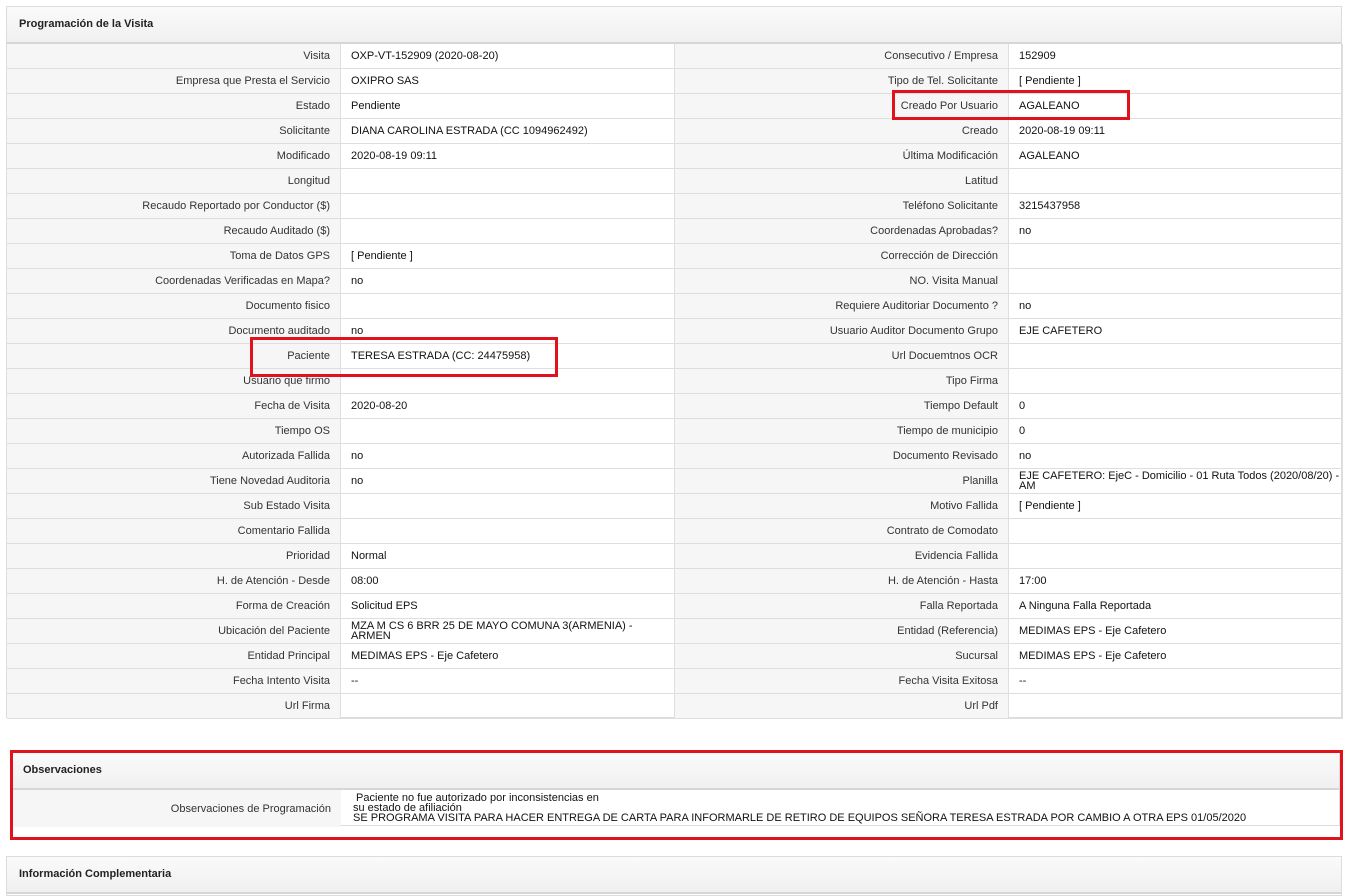 This screenshot has width=1352, height=896. I want to click on field-row: Corrección de Dirección, so click(1009, 256).